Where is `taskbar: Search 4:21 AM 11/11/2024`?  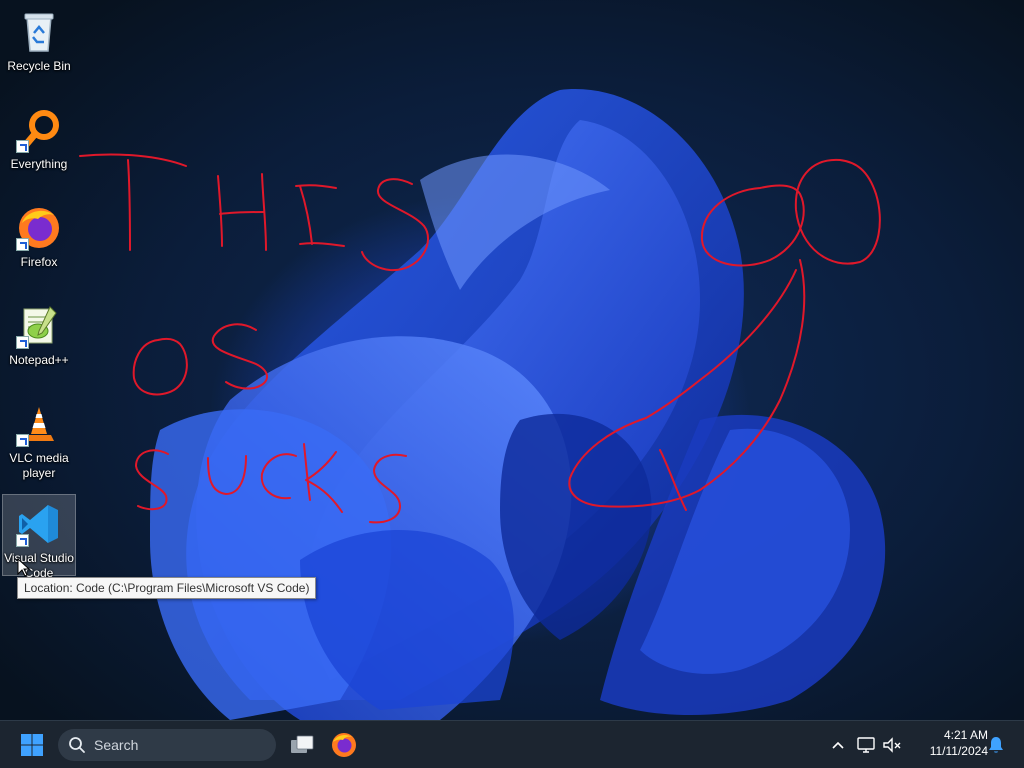
taskbar: Search 4:21 AM 11/11/2024 is located at coordinates (512, 744).